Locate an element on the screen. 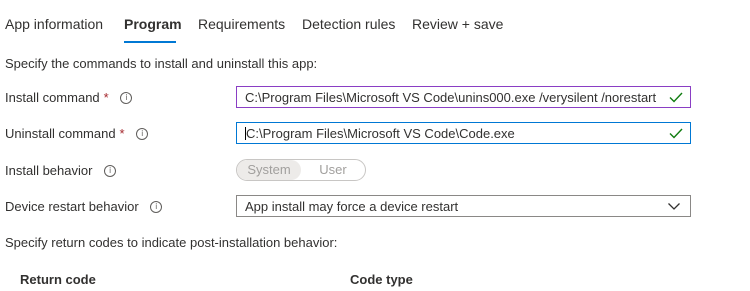 Image resolution: width=750 pixels, height=291 pixels. tab-program: Program is located at coordinates (153, 24).